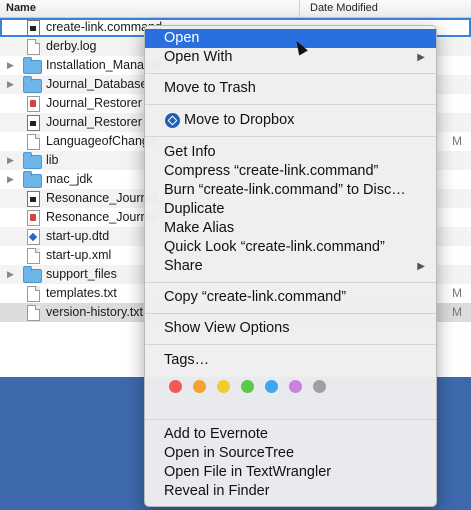 Image resolution: width=471 pixels, height=510 pixels. Describe the element at coordinates (175, 386) in the screenshot. I see `tag-red-dot` at that location.